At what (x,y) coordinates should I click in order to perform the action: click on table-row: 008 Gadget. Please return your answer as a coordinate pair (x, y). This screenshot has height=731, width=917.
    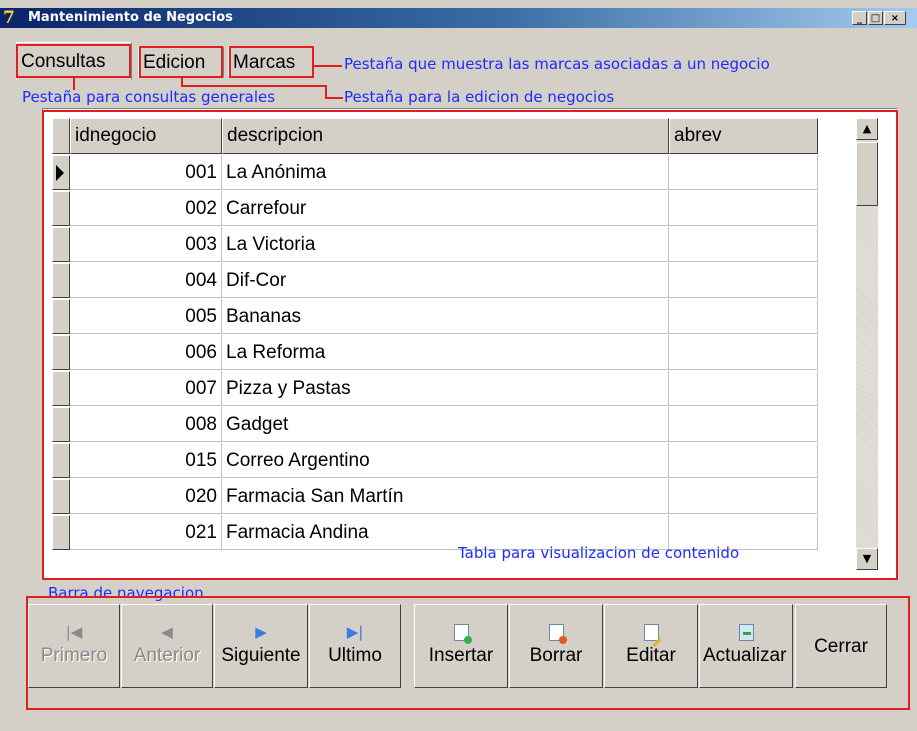
    Looking at the image, I should click on (435, 425).